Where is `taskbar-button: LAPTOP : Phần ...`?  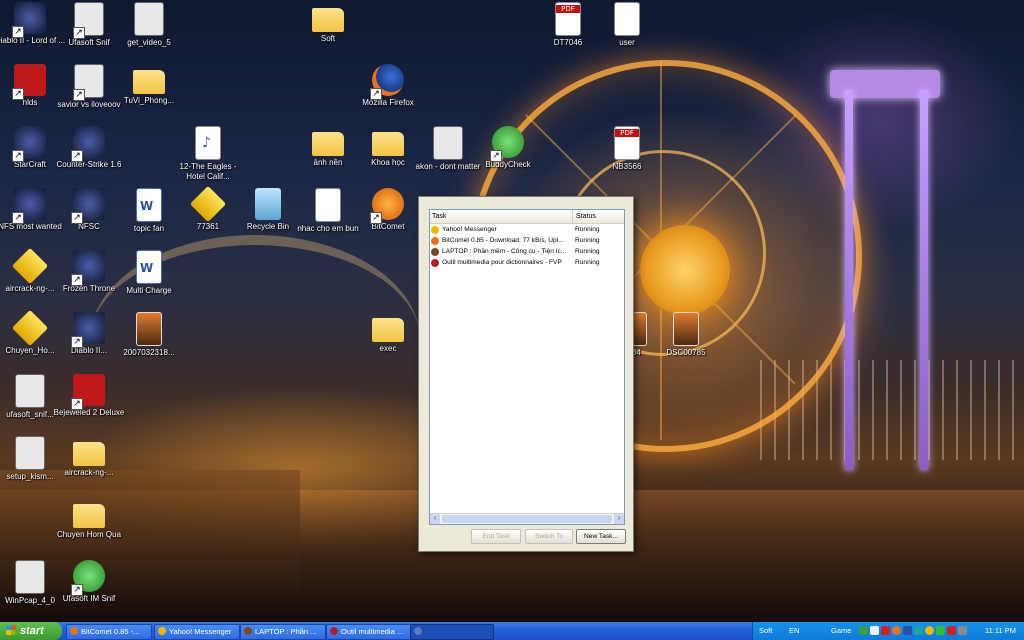 taskbar-button: LAPTOP : Phần ... is located at coordinates (283, 632).